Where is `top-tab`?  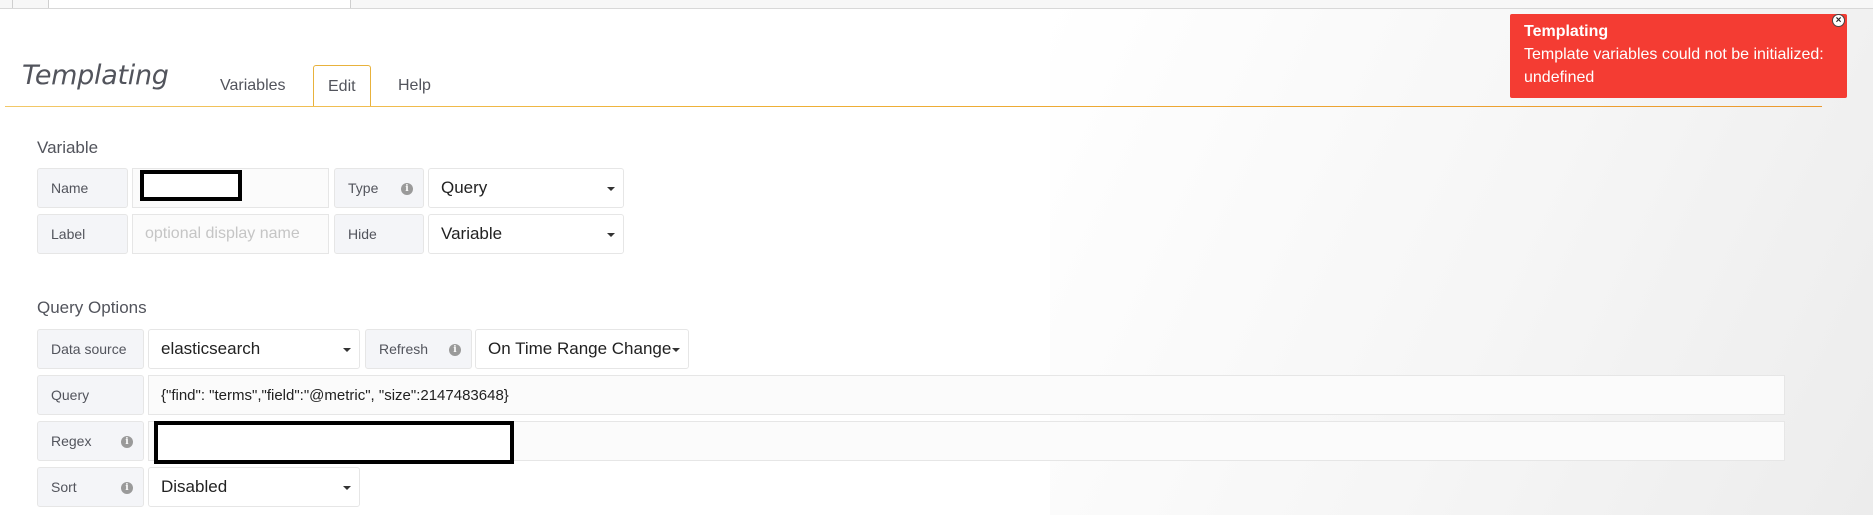 top-tab is located at coordinates (199, 4).